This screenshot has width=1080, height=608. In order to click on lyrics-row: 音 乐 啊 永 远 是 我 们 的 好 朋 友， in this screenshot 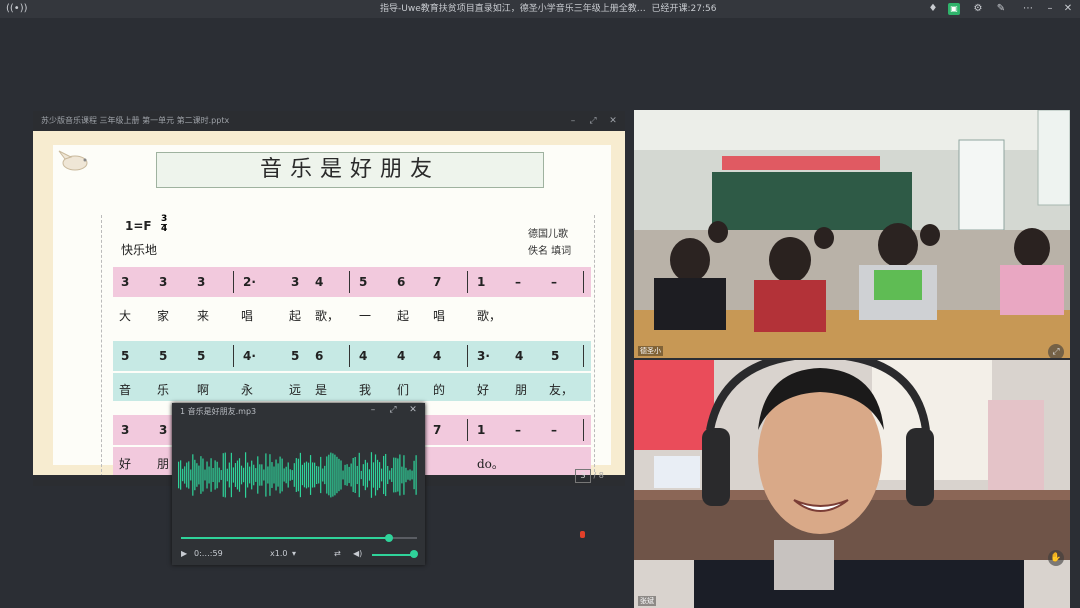, I will do `click(352, 387)`.